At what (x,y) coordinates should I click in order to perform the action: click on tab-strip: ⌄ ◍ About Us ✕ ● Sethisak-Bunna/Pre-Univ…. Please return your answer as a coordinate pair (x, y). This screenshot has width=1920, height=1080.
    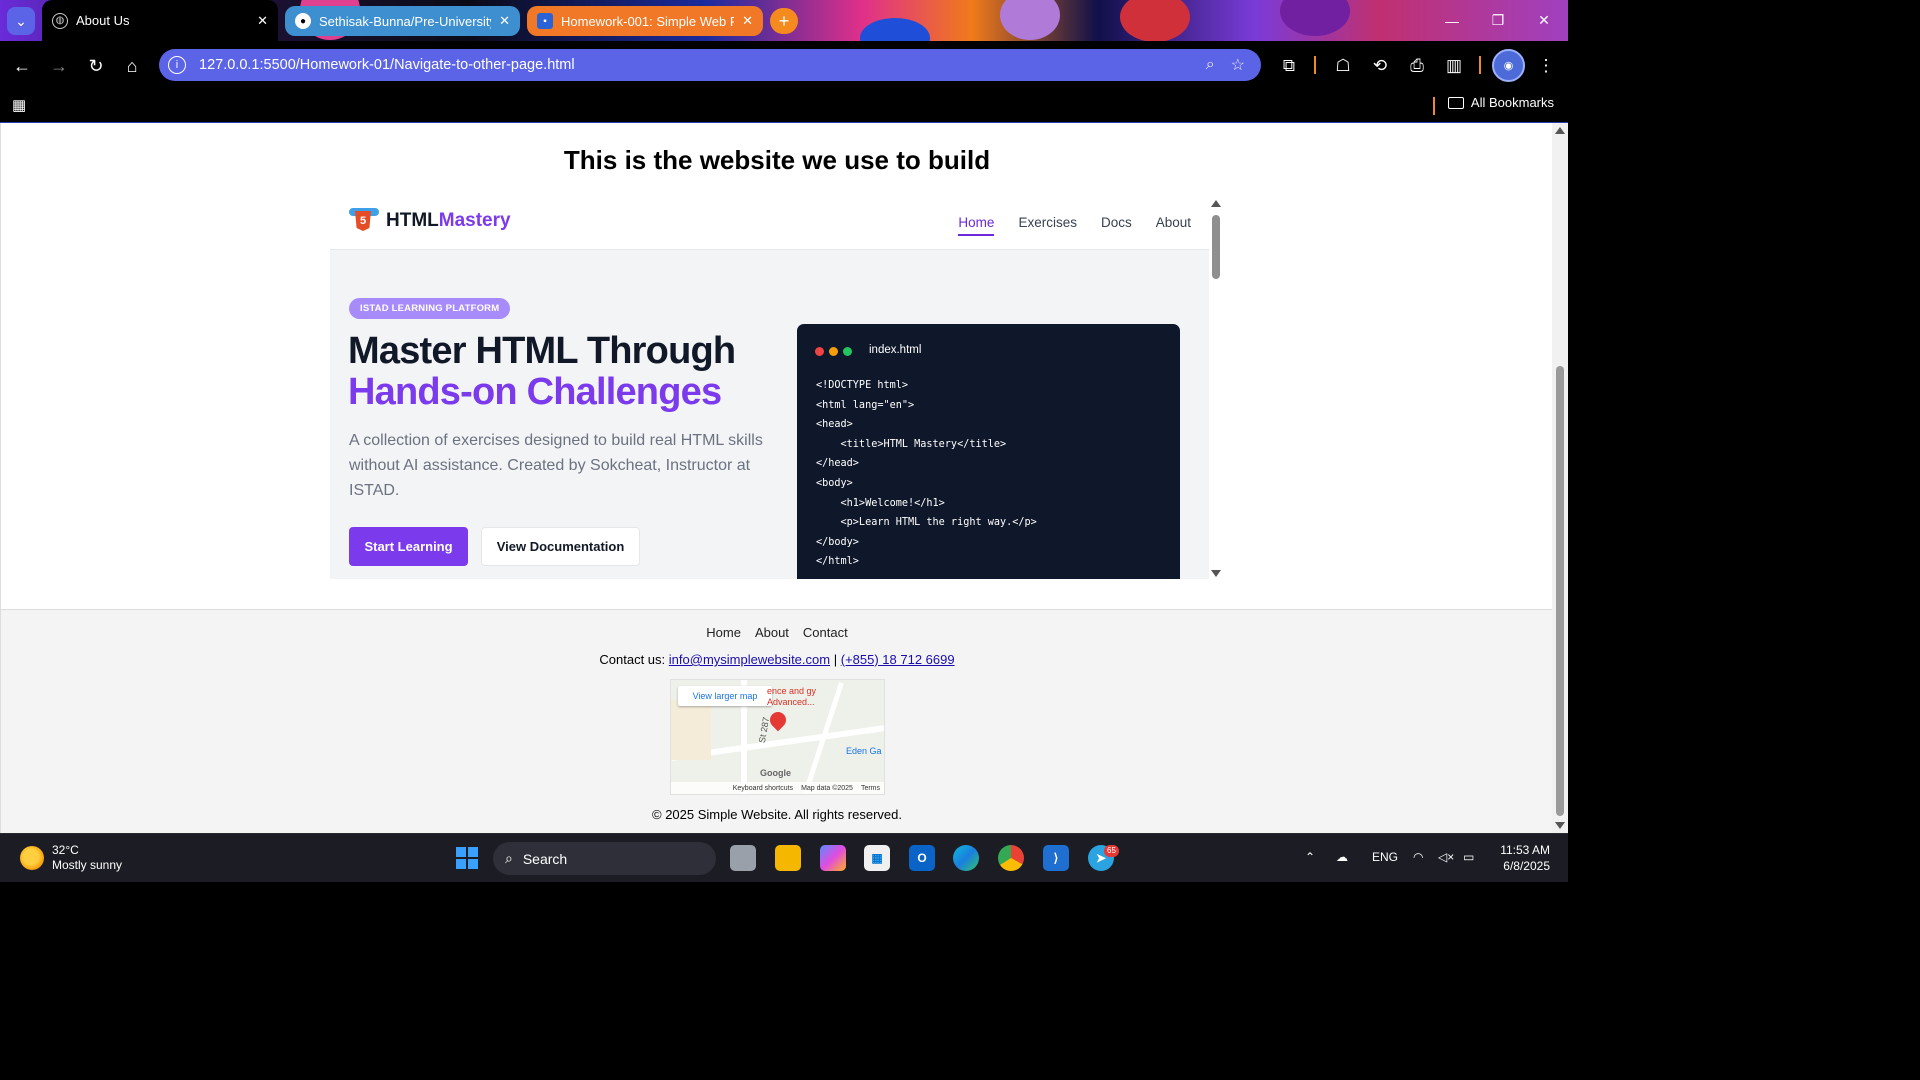
    Looking at the image, I should click on (784, 20).